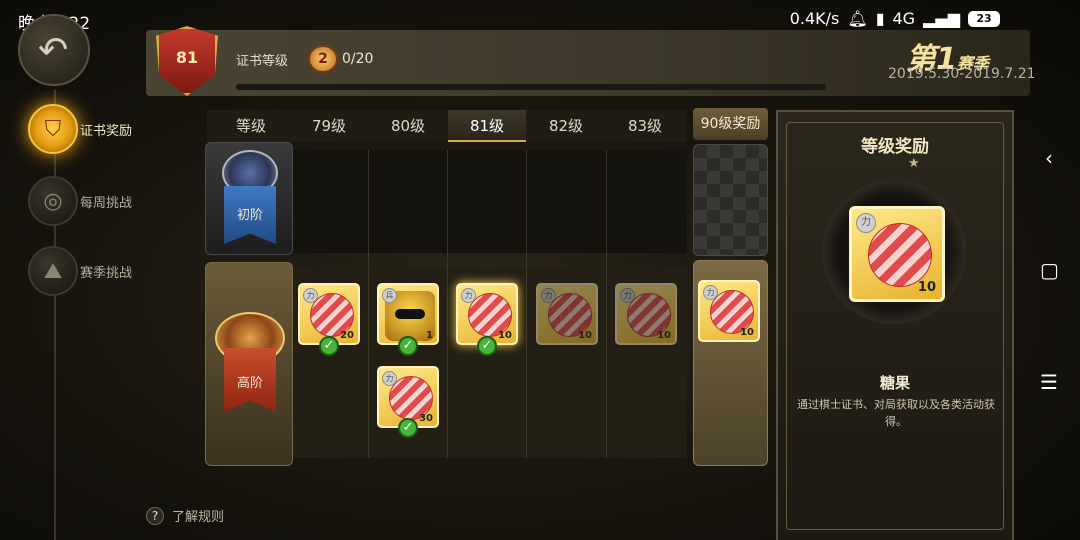  Describe the element at coordinates (55, 315) in the screenshot. I see `nav-divider` at that location.